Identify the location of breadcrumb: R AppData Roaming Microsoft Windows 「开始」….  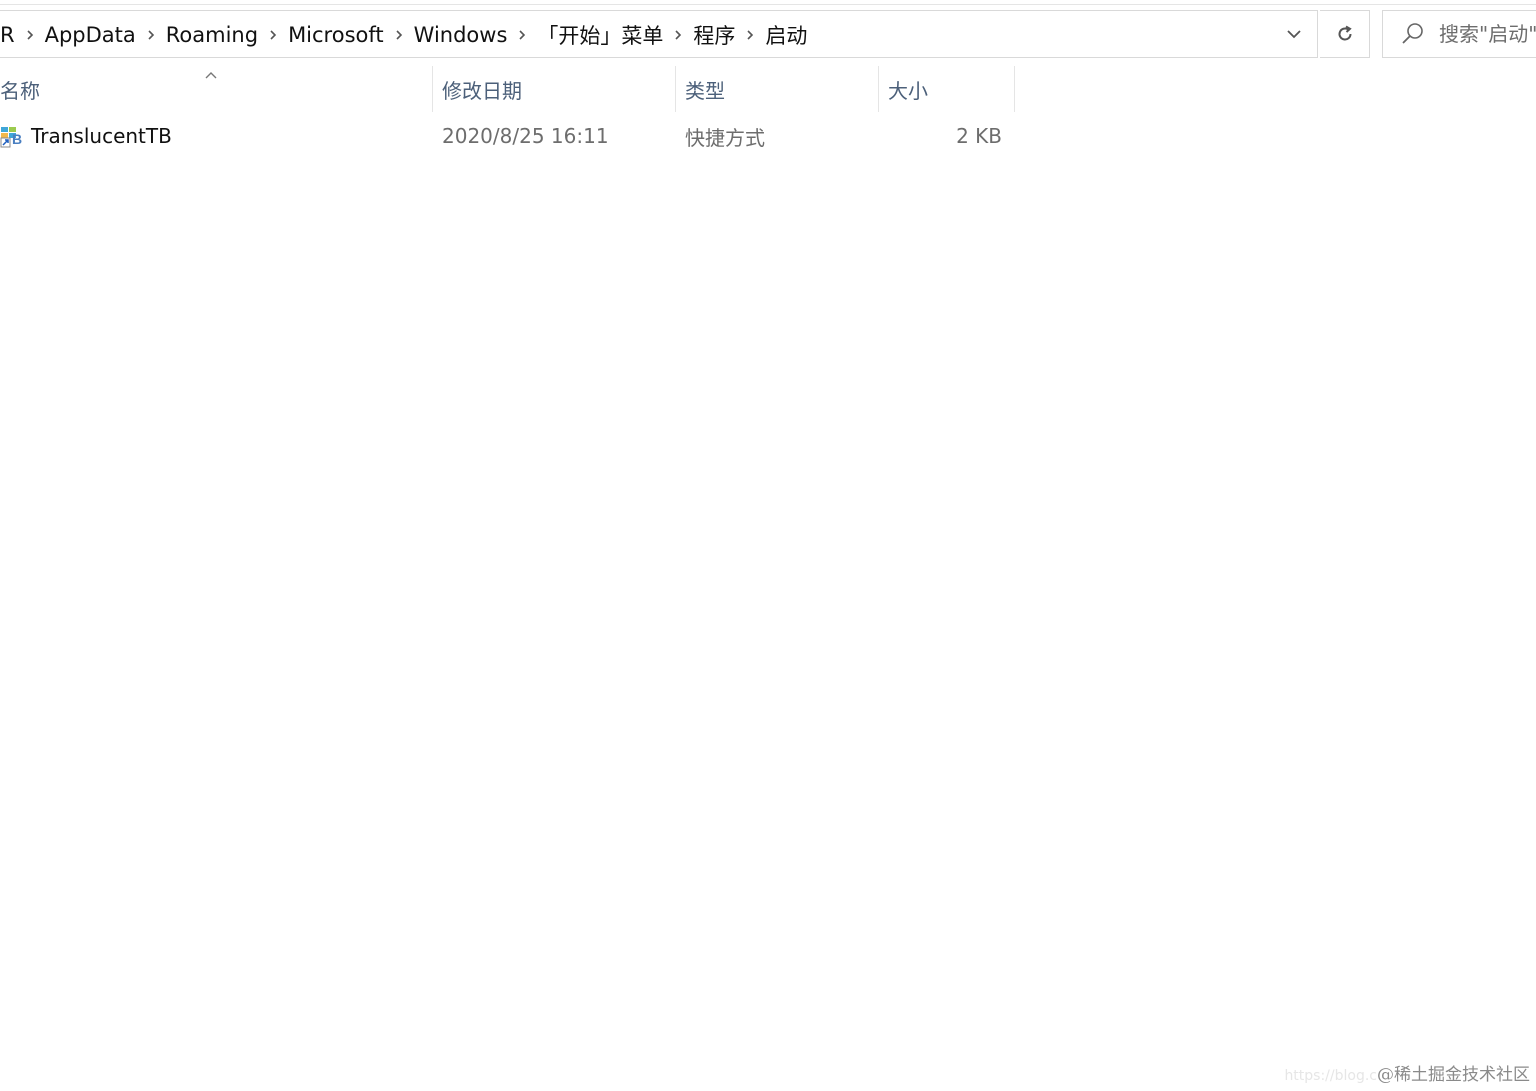
(404, 35).